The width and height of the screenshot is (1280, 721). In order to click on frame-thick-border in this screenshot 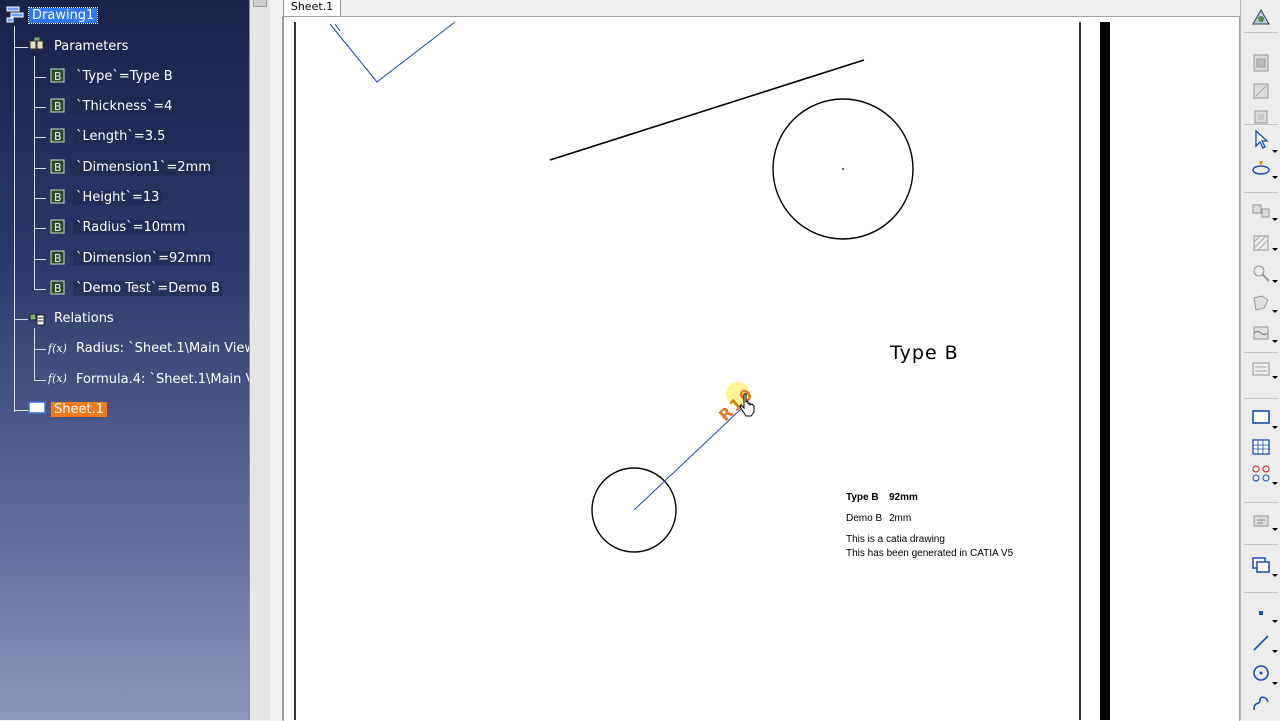, I will do `click(1105, 371)`.